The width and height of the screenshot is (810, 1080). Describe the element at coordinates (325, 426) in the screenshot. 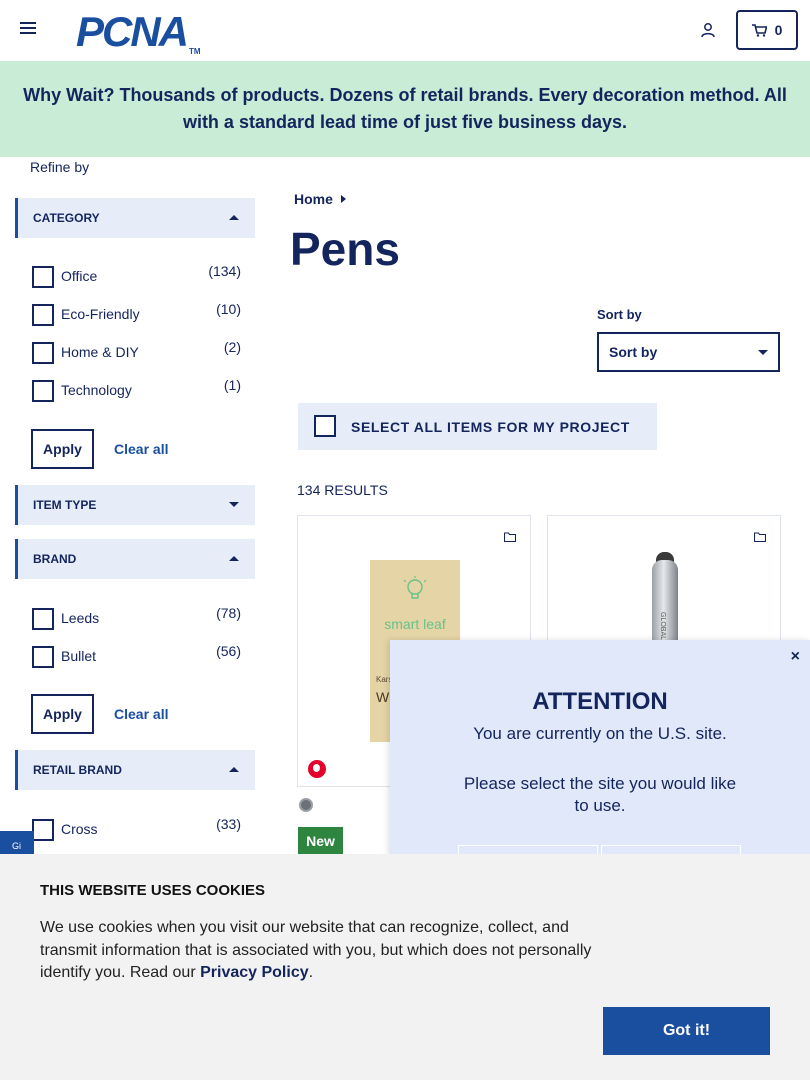

I see `select-all-checkbox` at that location.